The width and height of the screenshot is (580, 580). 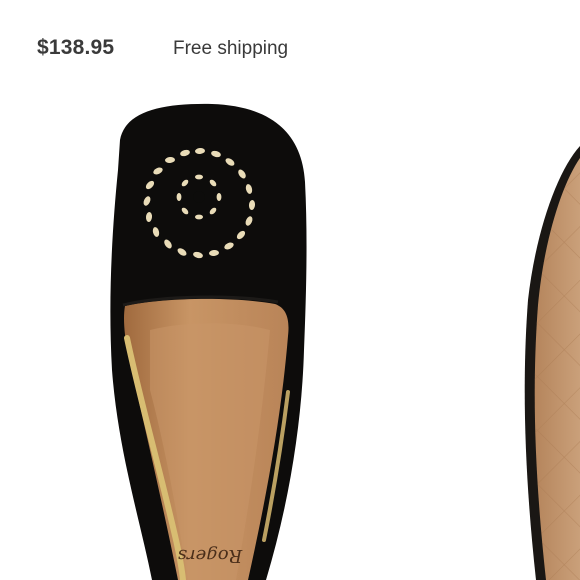 I want to click on shipping-label: Free shipping, so click(x=231, y=48).